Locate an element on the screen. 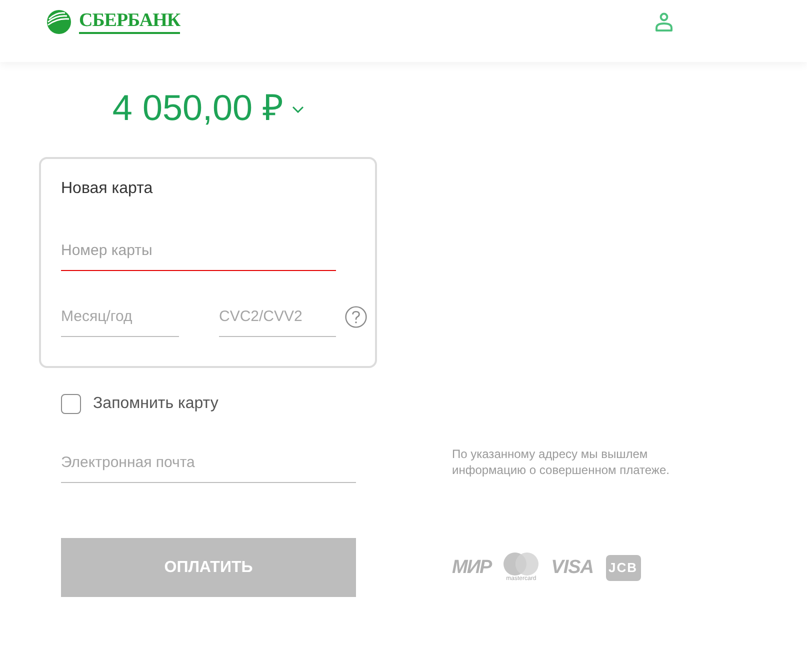 The image size is (807, 669). amount-selector: 4 050,00 ₽ is located at coordinates (208, 107).